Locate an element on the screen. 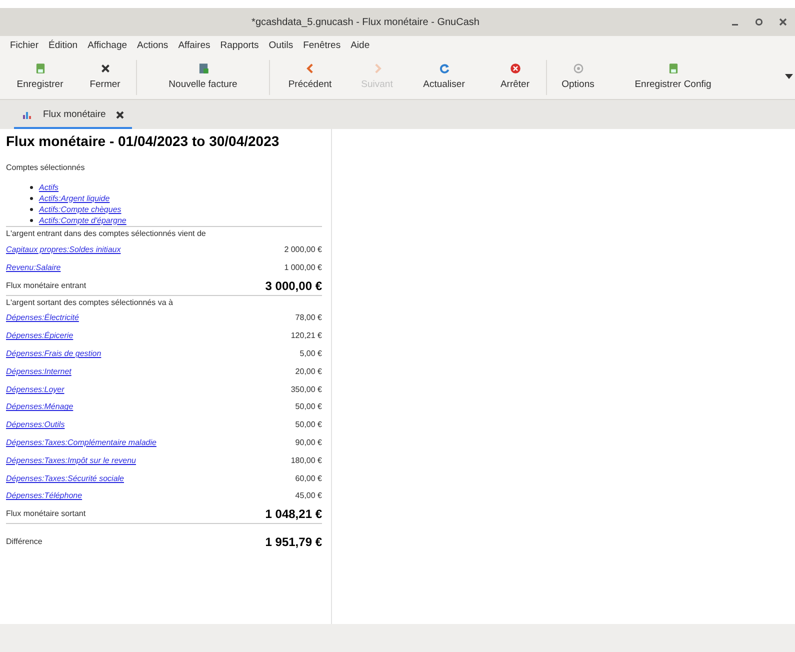 This screenshot has height=652, width=795. toolbar-button: Enregistrer Config is located at coordinates (673, 77).